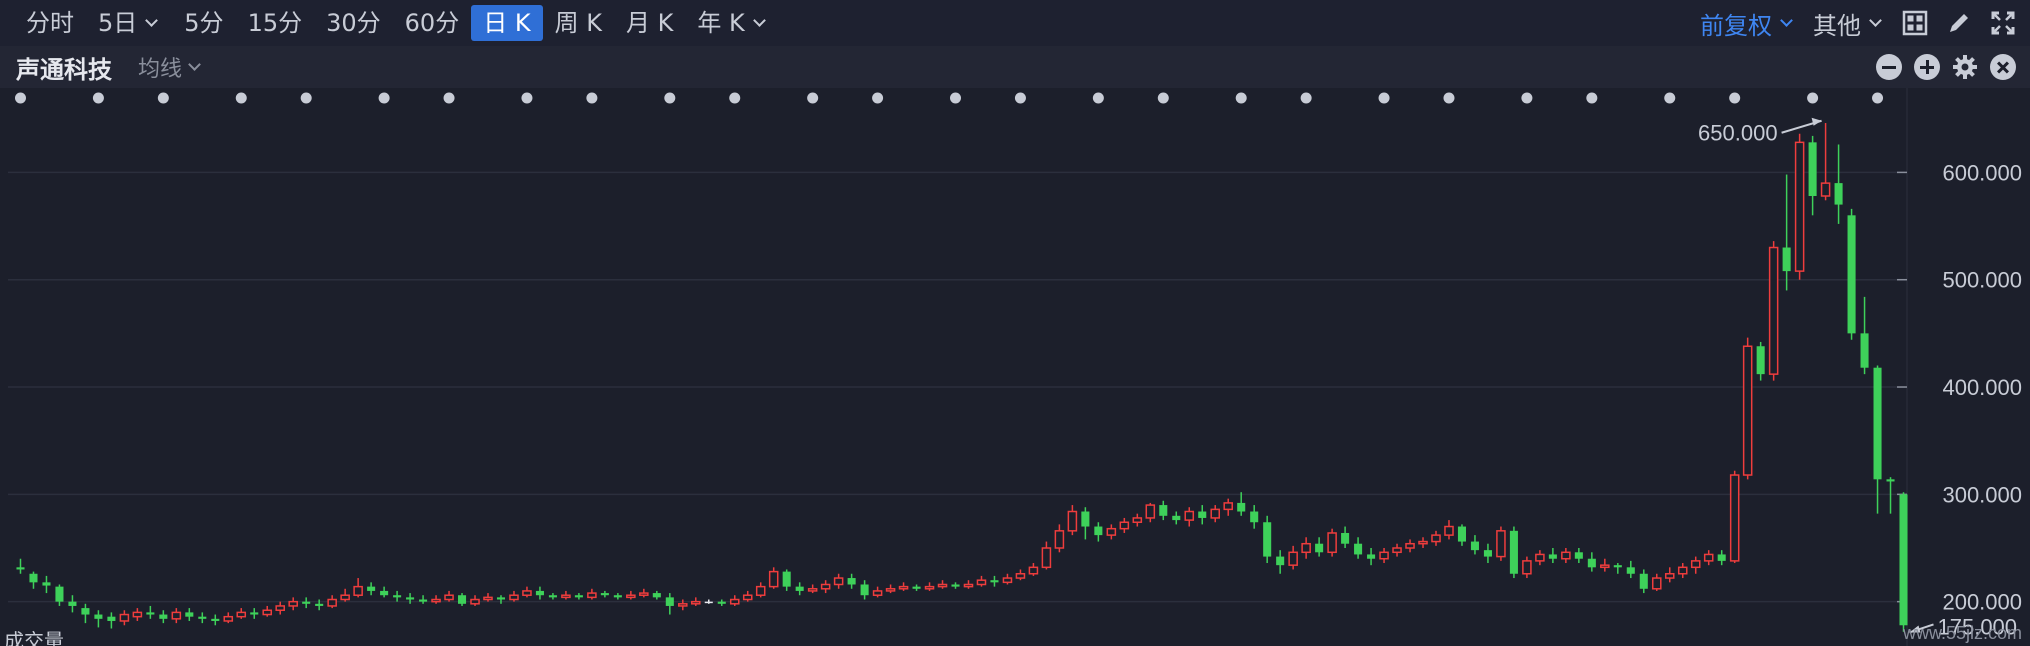 The image size is (2030, 646). What do you see at coordinates (170, 67) in the screenshot?
I see `ma-dropdown: 均线` at bounding box center [170, 67].